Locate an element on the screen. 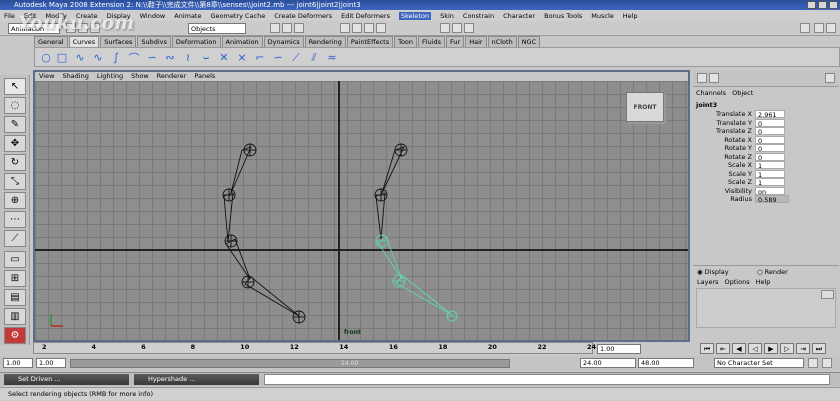 Image resolution: width=840 pixels, height=401 pixels. menu-skeleton: Skeleton is located at coordinates (415, 15).